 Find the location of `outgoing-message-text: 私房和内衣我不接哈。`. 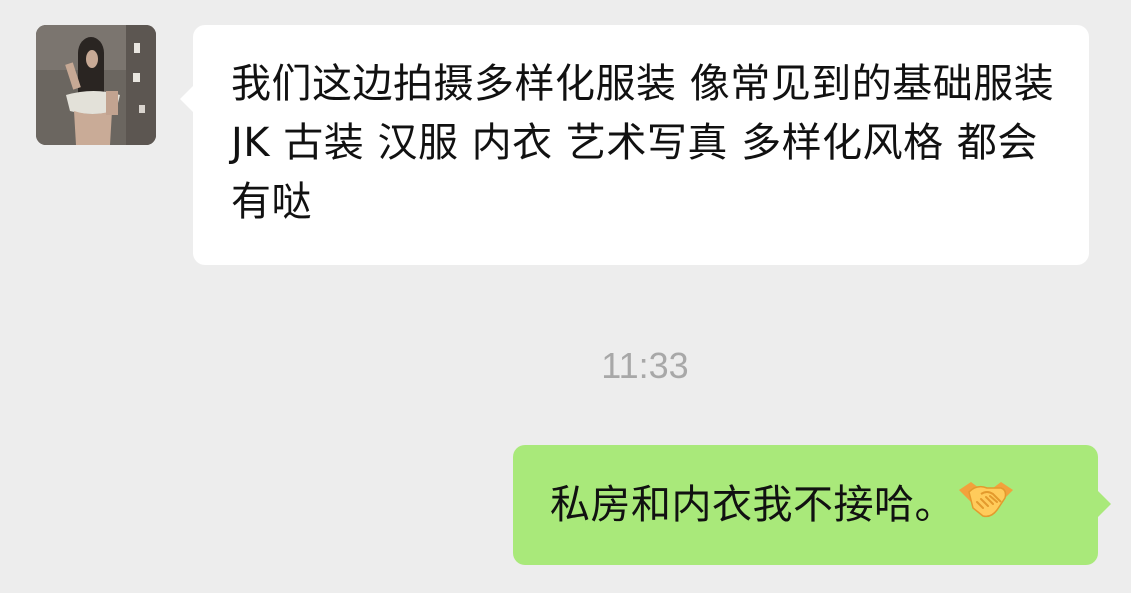

outgoing-message-text: 私房和内衣我不接哈。 is located at coordinates (752, 505).